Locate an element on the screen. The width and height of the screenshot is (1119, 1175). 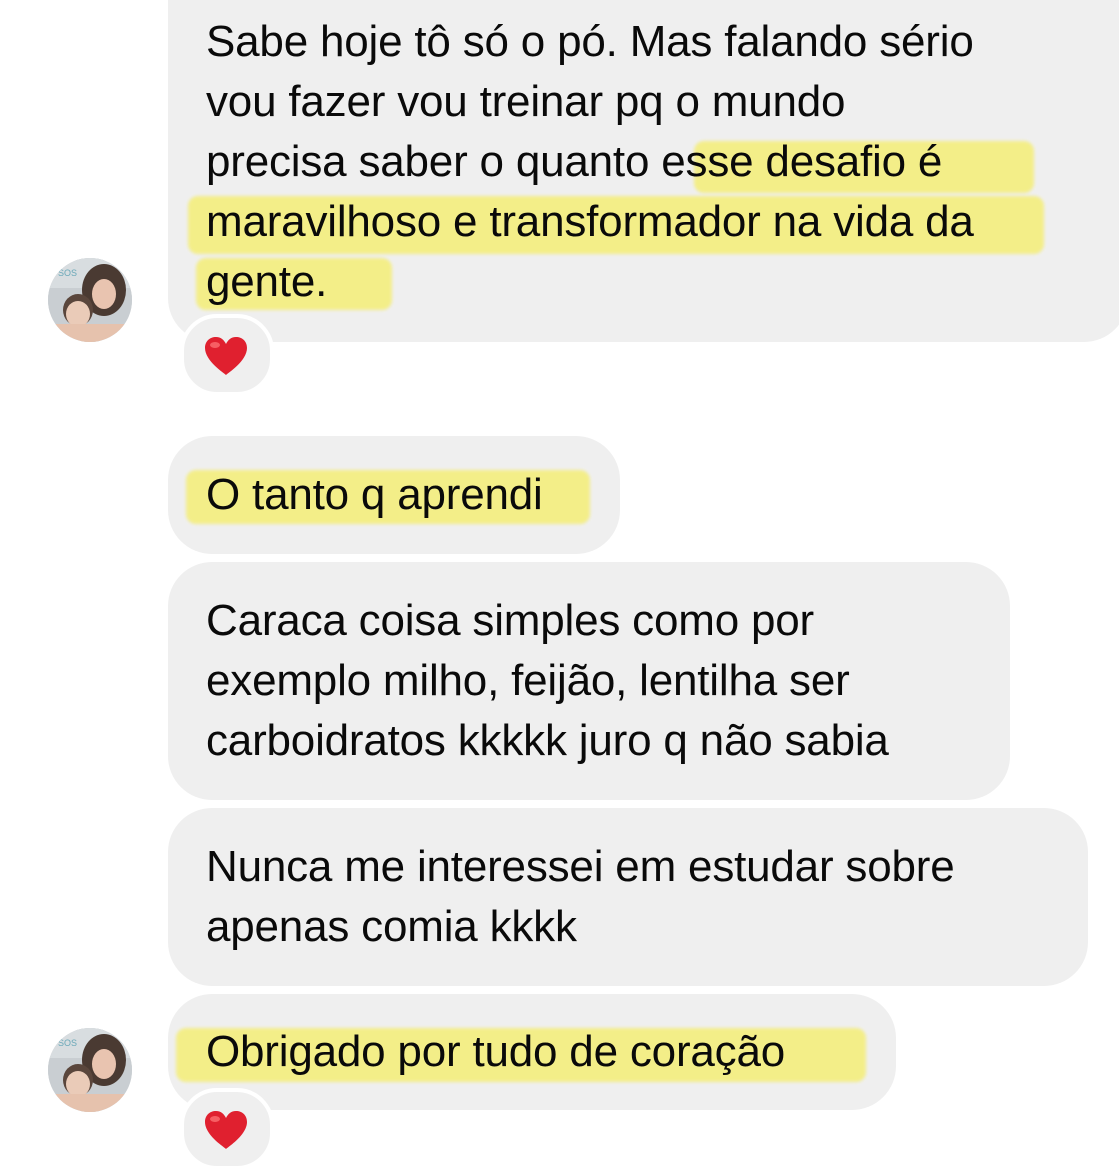
message-line: vou fazer vou treinar pq o mundo is located at coordinates (526, 101).